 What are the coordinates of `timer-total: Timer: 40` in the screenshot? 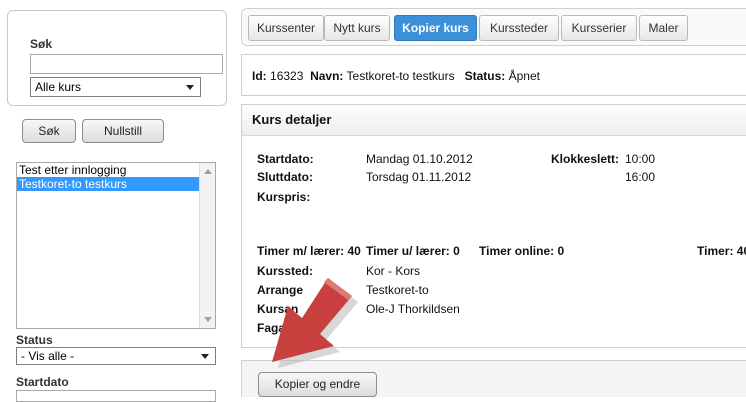 It's located at (721, 251).